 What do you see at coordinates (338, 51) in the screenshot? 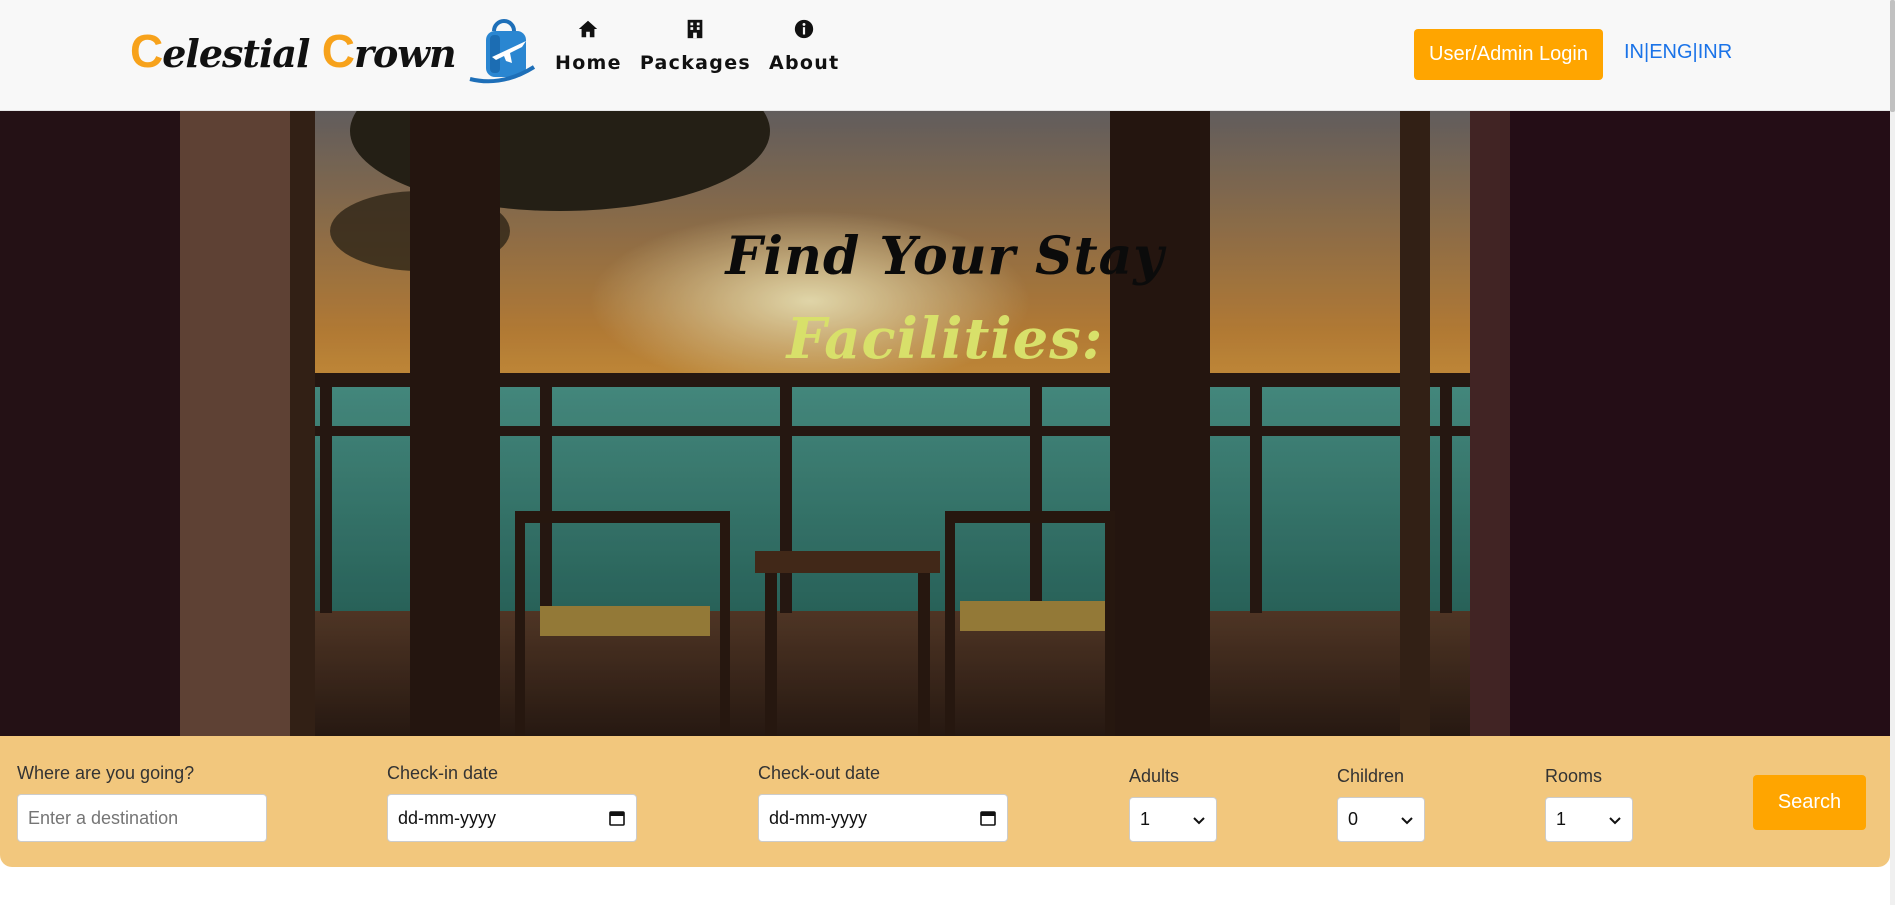
I see `brand-cap-2: C` at bounding box center [338, 51].